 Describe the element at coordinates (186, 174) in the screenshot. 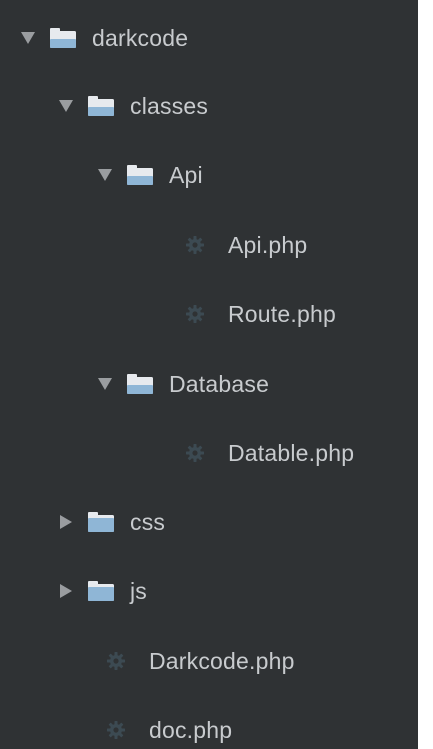

I see `tree-item-label: Api` at that location.